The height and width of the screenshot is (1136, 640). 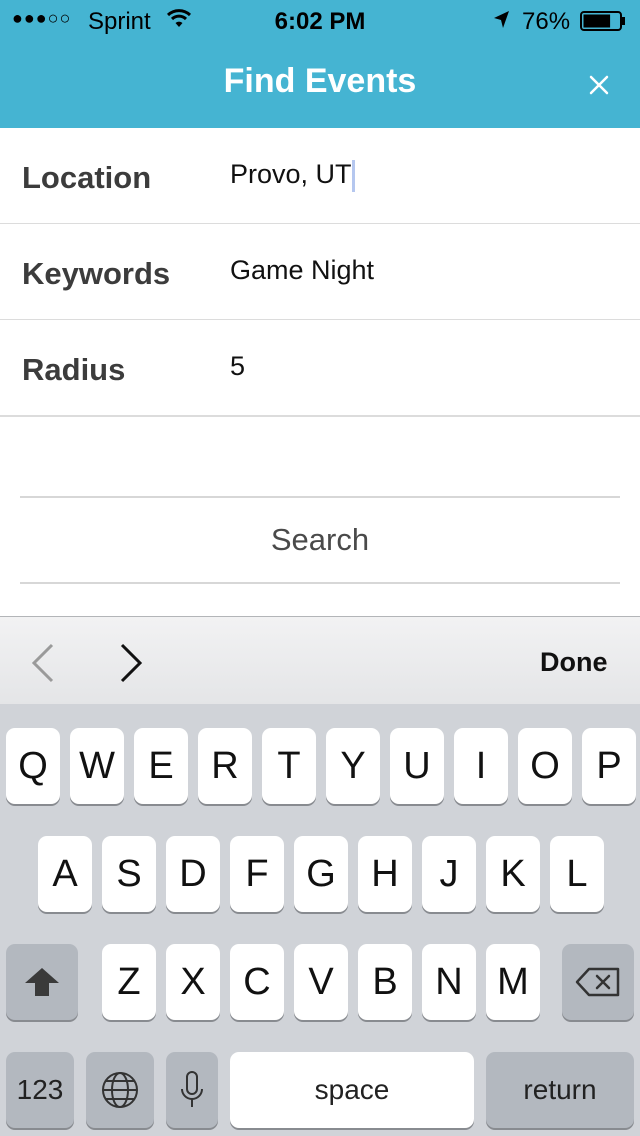 What do you see at coordinates (33, 766) in the screenshot?
I see `key-q: Q` at bounding box center [33, 766].